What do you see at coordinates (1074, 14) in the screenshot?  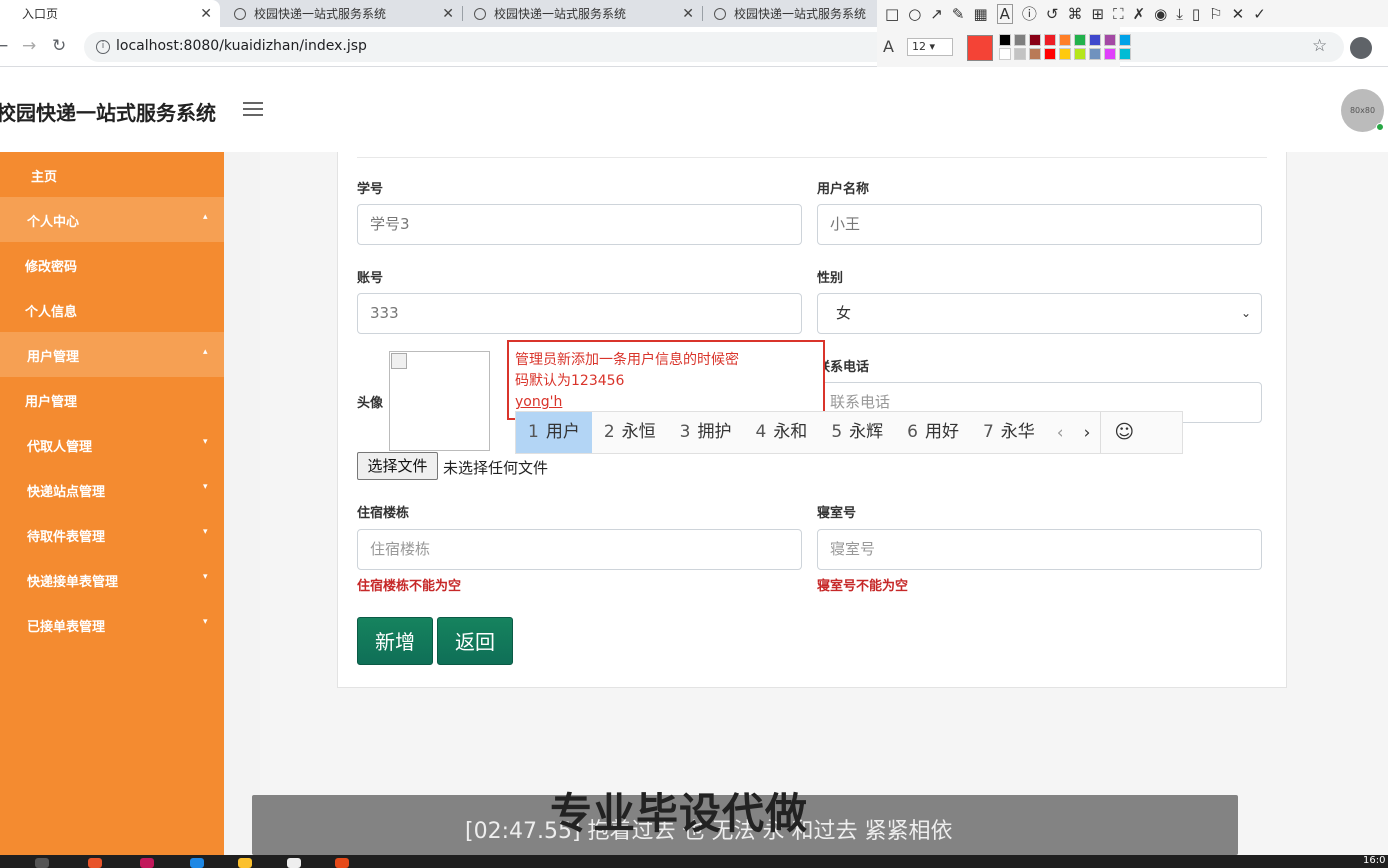 I see `ocr-icon: ⌘` at bounding box center [1074, 14].